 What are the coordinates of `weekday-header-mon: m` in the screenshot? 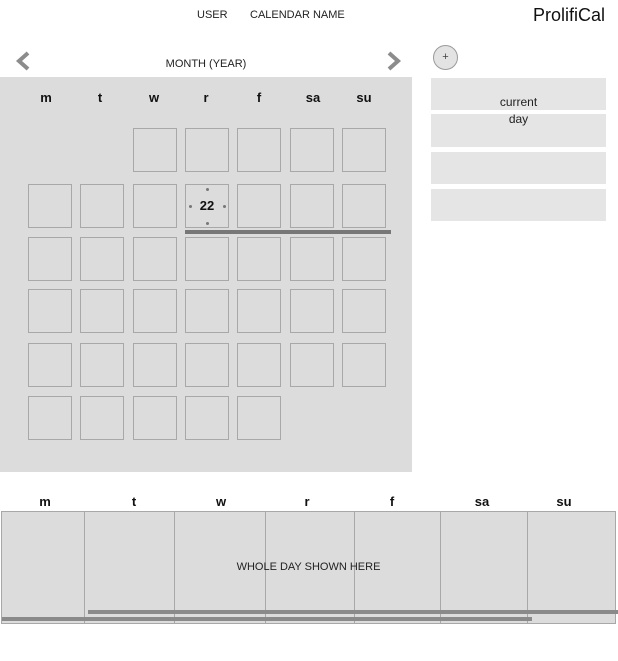 It's located at (46, 97).